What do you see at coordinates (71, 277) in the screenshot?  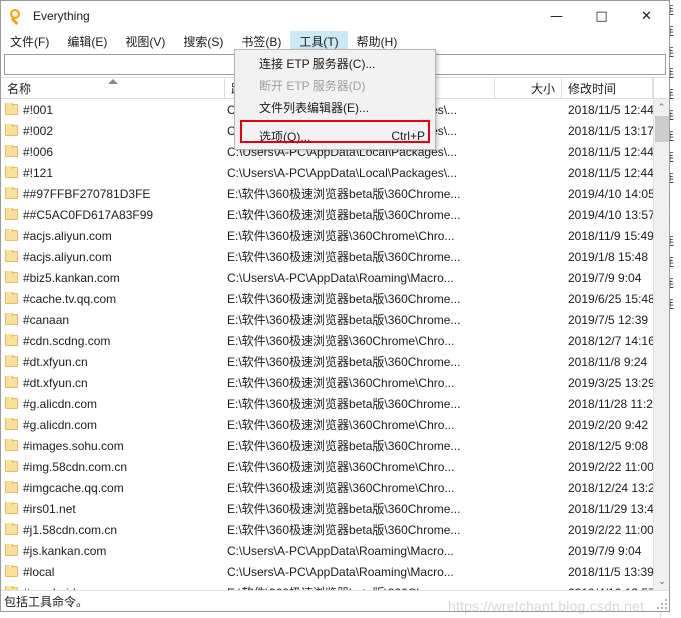 I see `file-name-label: #biz5.kankan.com` at bounding box center [71, 277].